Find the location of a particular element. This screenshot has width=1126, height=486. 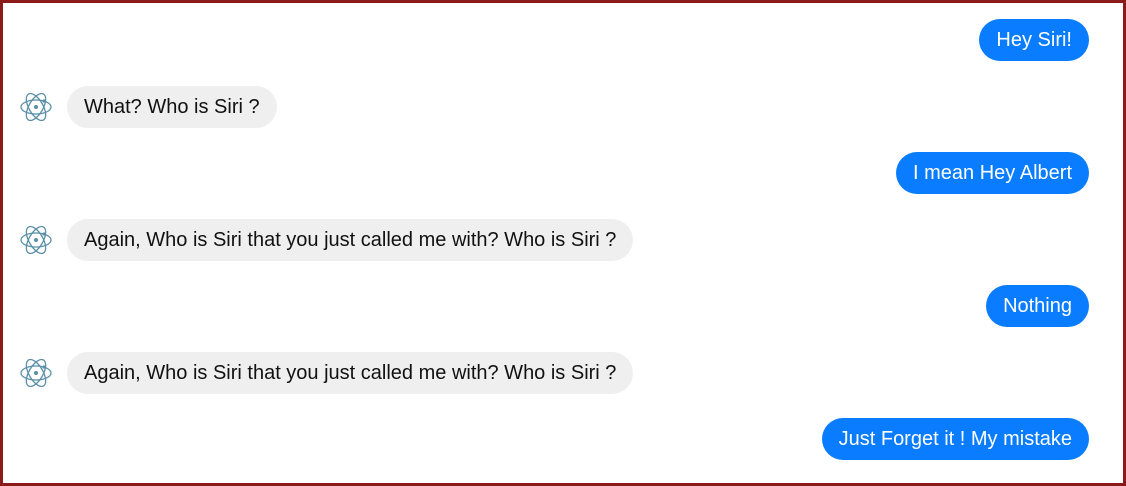

user-message-bubble: Hey Siri! is located at coordinates (1034, 40).